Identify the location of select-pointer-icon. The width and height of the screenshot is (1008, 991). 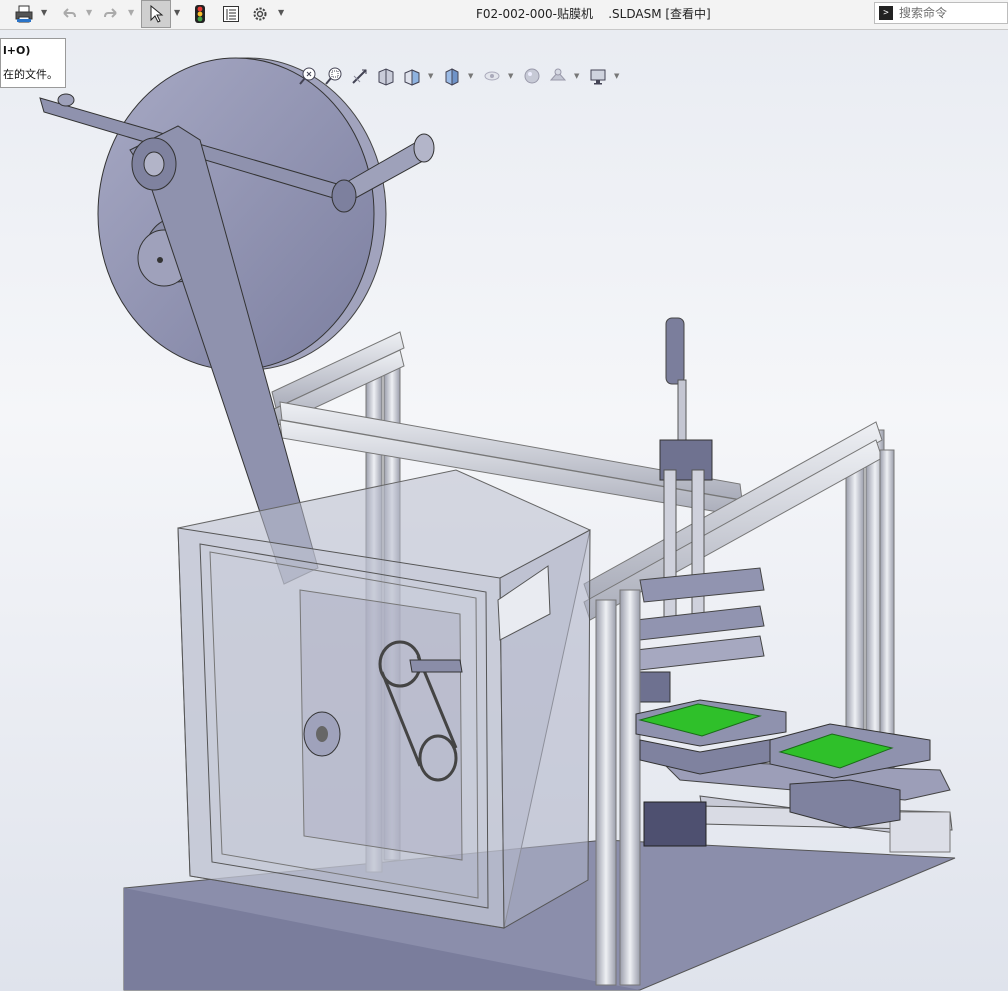
(156, 14).